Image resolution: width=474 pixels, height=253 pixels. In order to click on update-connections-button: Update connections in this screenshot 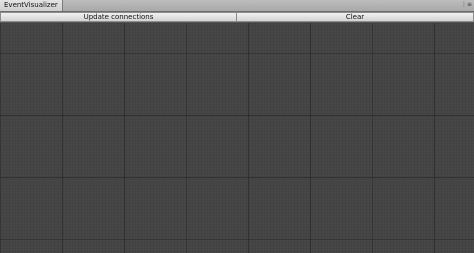, I will do `click(118, 17)`.